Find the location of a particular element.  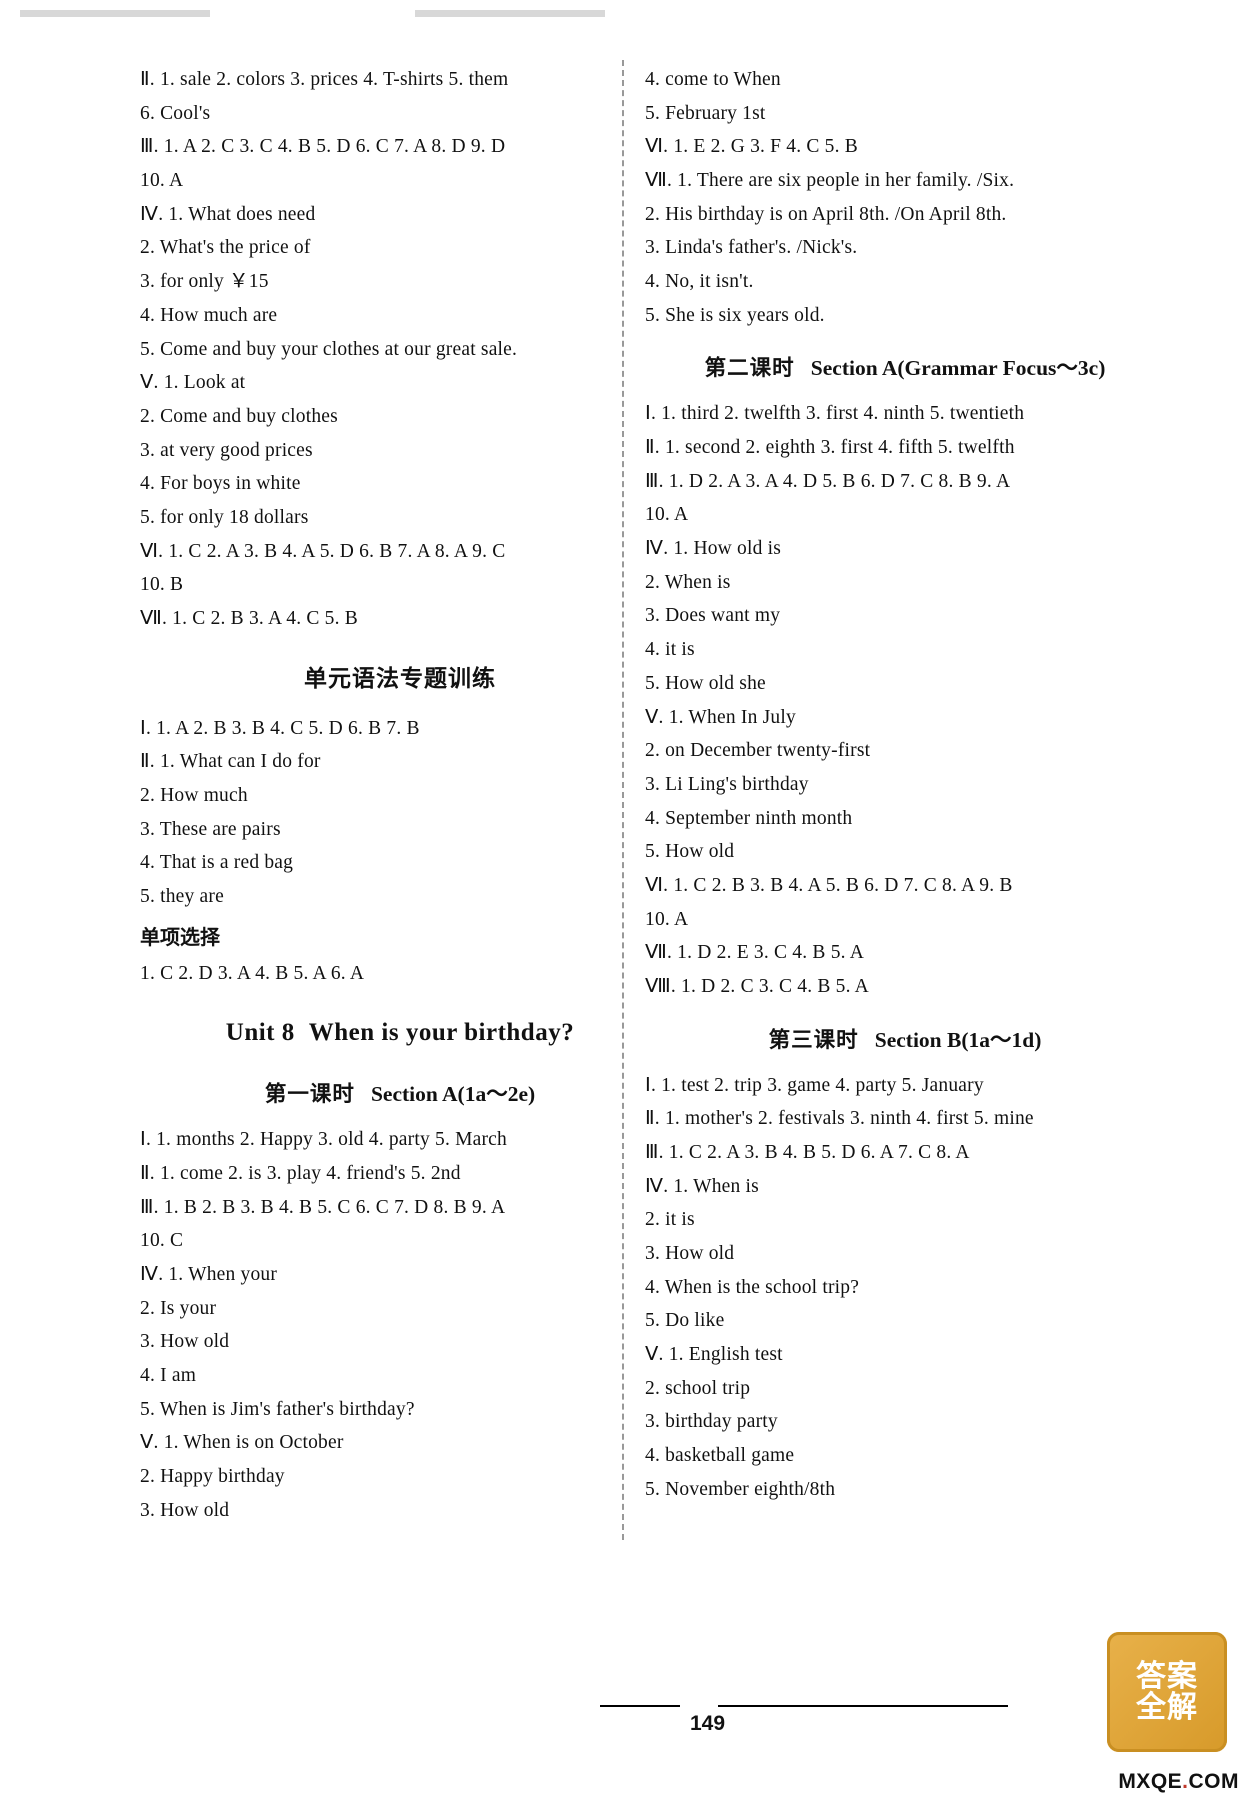

answer-line: 2. Is your is located at coordinates (178, 1308).